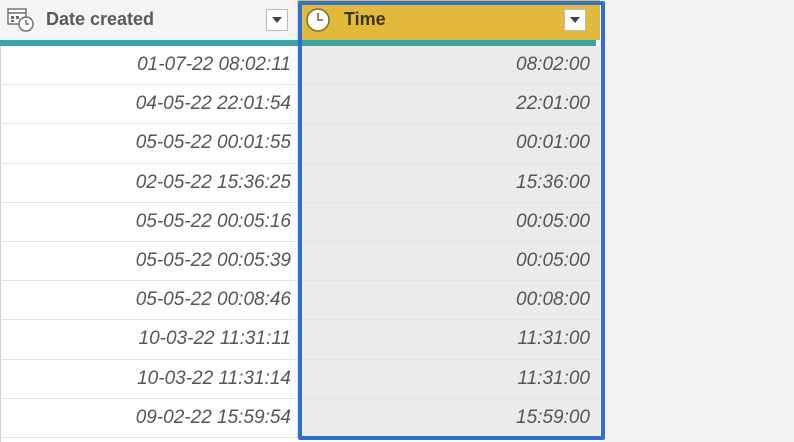 This screenshot has height=442, width=794. What do you see at coordinates (149, 143) in the screenshot?
I see `date-created-cell: 05-05-22 00:01:55` at bounding box center [149, 143].